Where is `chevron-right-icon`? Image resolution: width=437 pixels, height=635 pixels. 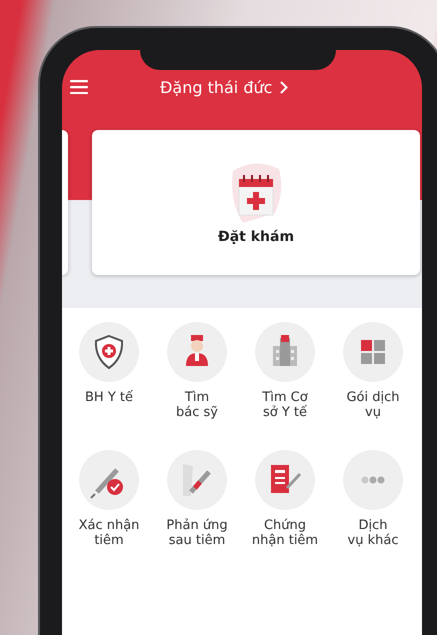
chevron-right-icon is located at coordinates (284, 87).